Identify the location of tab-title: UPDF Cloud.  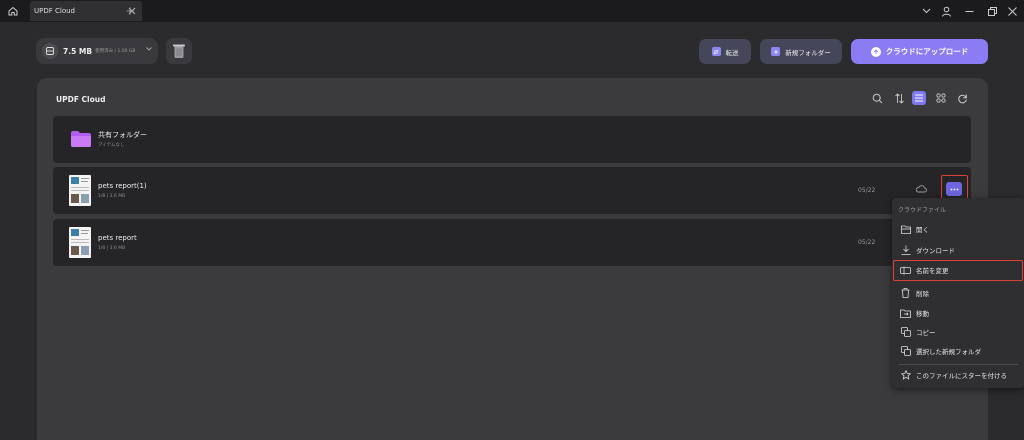
(54, 11).